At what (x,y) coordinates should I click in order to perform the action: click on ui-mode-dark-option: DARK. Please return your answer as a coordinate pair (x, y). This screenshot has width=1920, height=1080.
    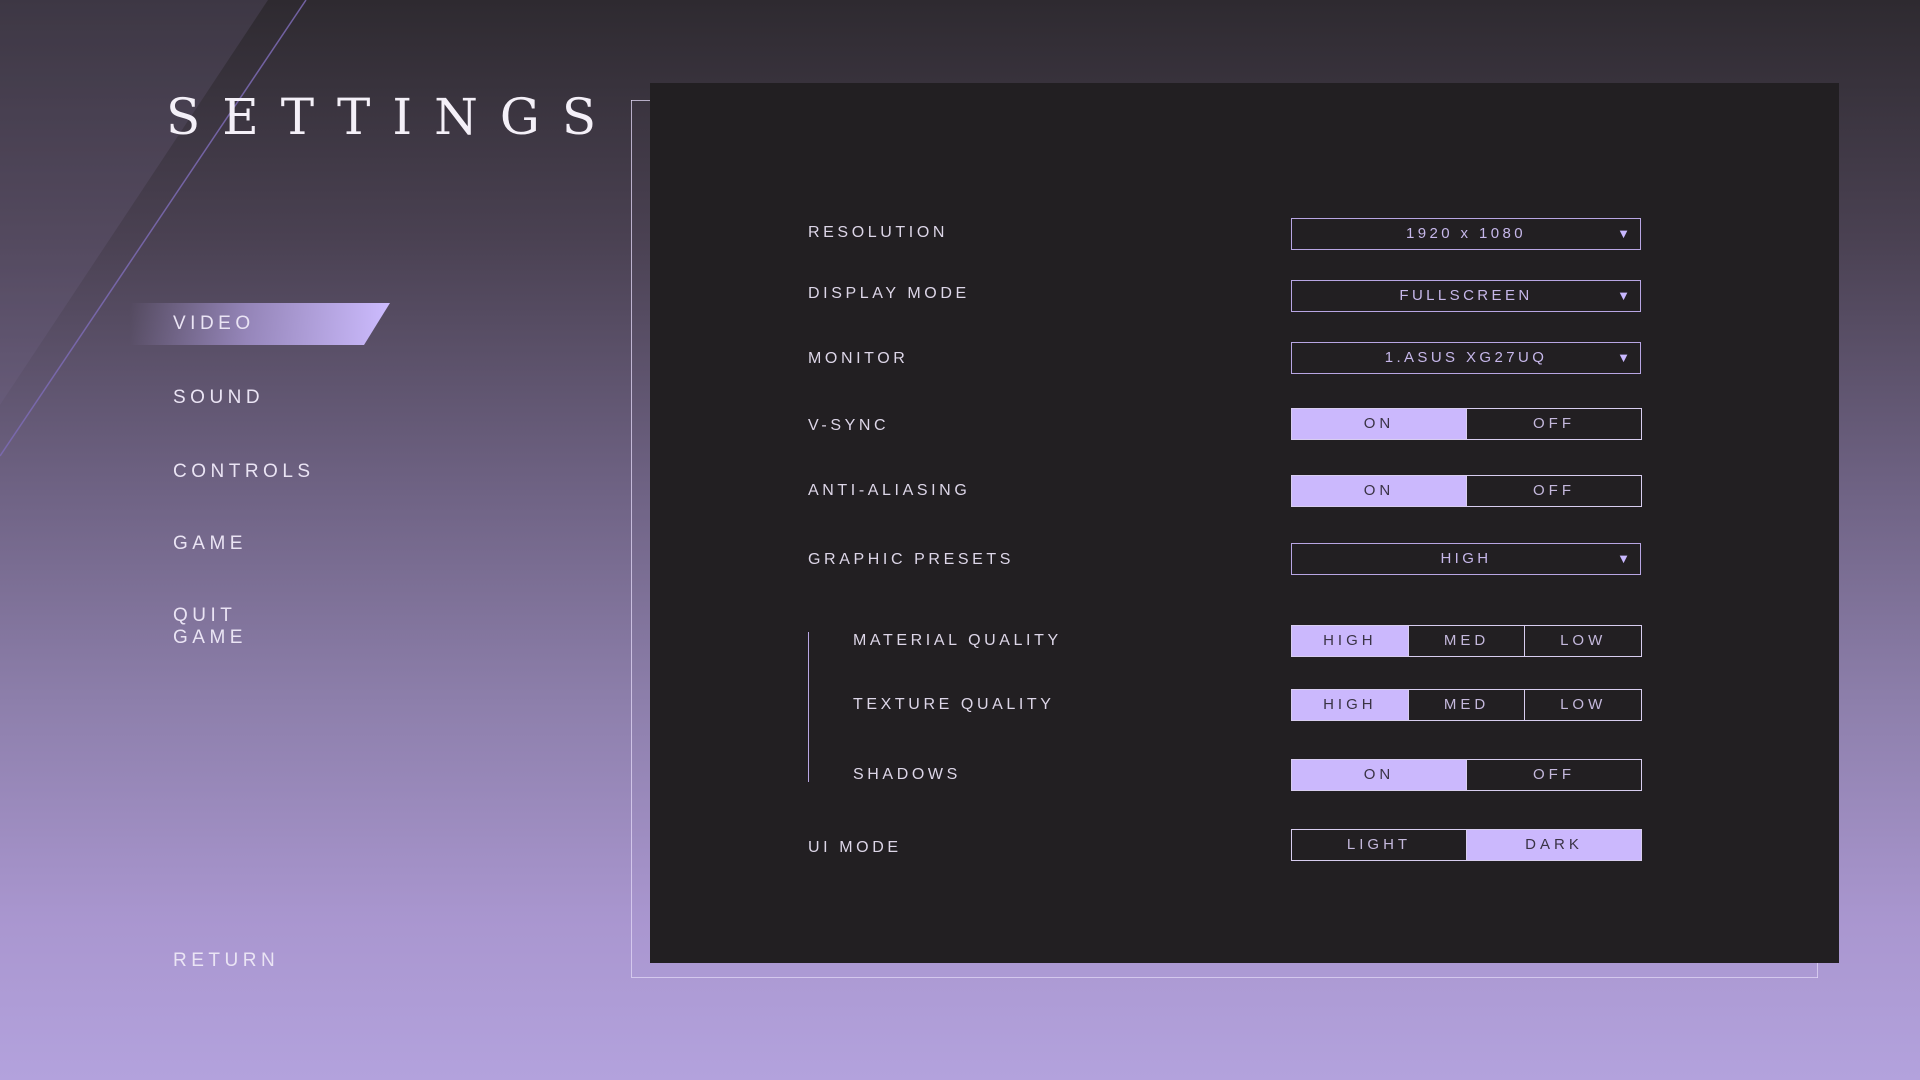
    Looking at the image, I should click on (1553, 845).